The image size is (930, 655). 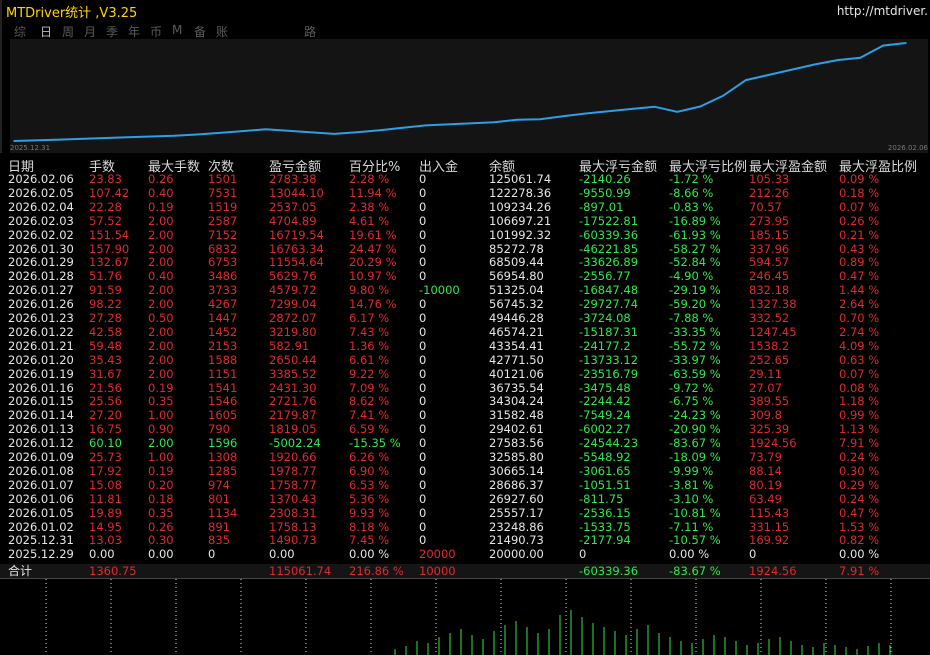 I want to click on table-cell-col-10: 246.45, so click(x=769, y=276).